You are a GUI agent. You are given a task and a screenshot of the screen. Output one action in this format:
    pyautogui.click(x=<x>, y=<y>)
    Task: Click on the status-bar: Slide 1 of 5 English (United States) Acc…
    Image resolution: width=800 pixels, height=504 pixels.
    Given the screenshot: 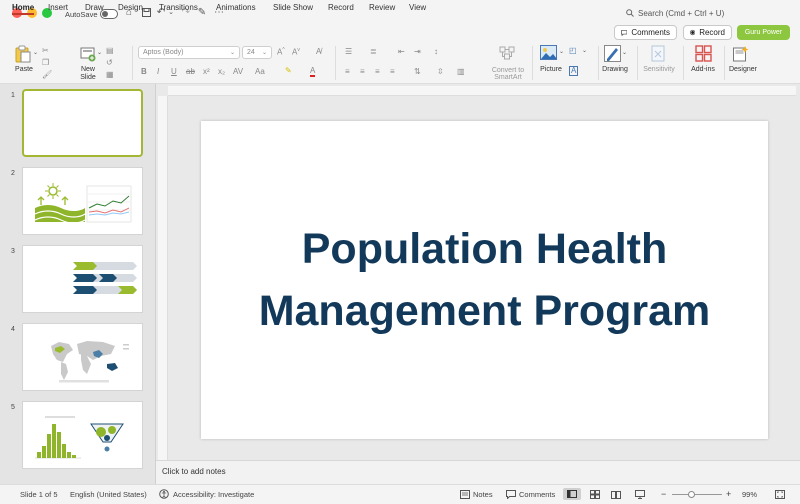 What is the action you would take?
    pyautogui.click(x=400, y=494)
    